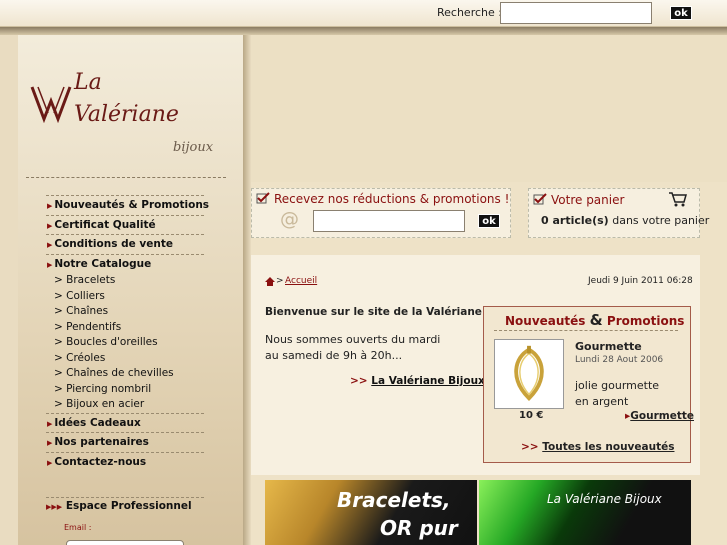  What do you see at coordinates (78, 527) in the screenshot?
I see `pro-email-label: Email :` at bounding box center [78, 527].